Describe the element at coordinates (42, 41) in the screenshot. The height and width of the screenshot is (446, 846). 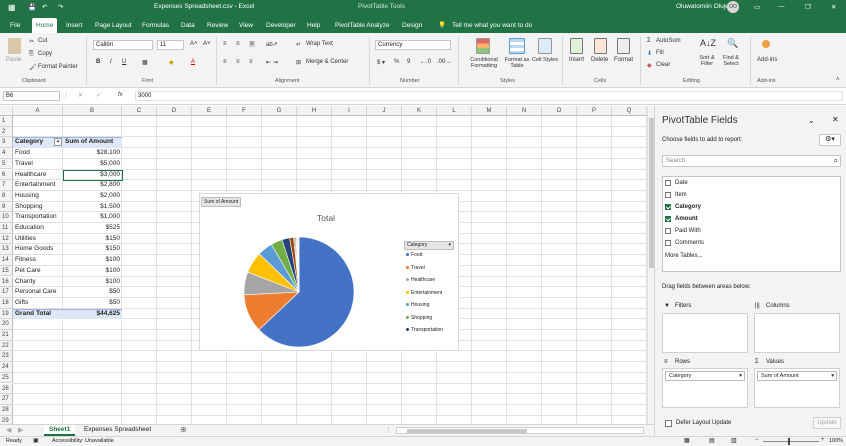
I see `cut-button: Cut` at that location.